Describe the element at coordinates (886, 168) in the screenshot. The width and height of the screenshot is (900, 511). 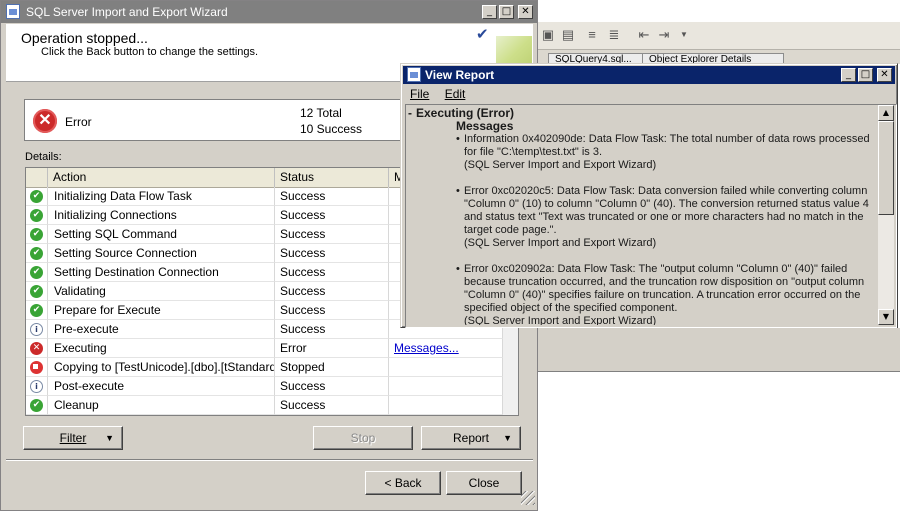
I see `scrollbar-thumb` at that location.